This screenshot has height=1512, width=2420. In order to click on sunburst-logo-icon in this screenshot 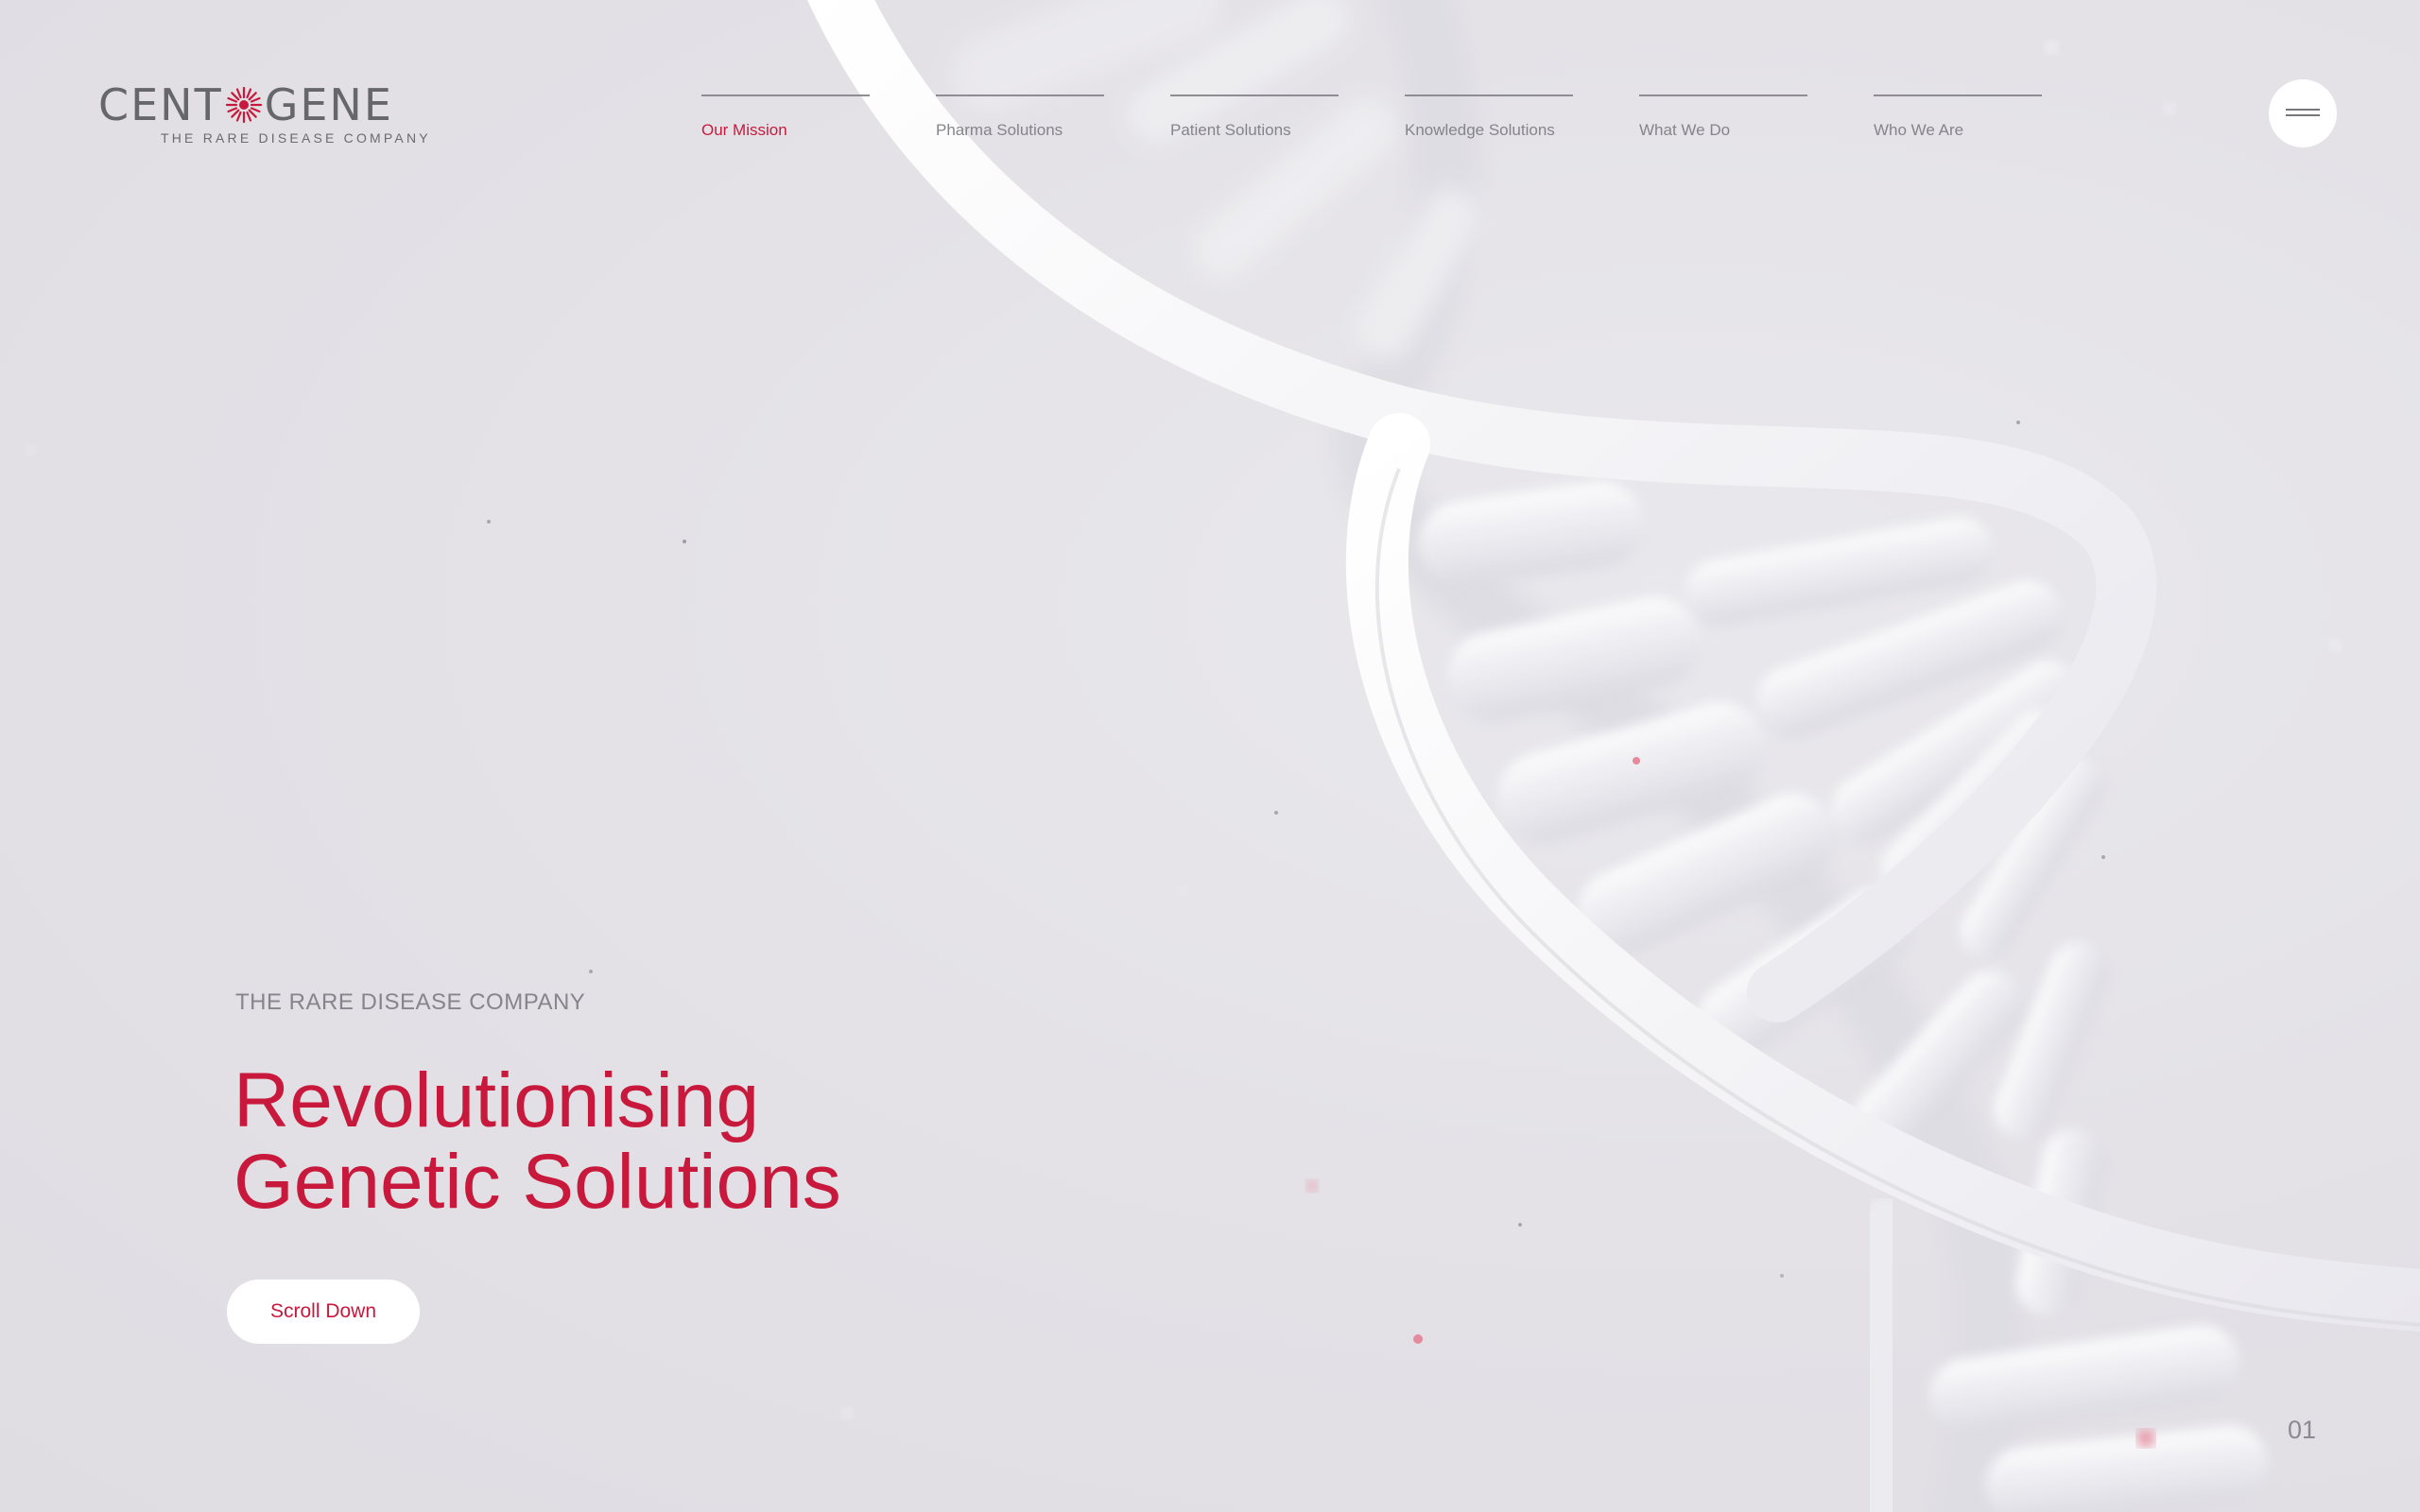, I will do `click(243, 105)`.